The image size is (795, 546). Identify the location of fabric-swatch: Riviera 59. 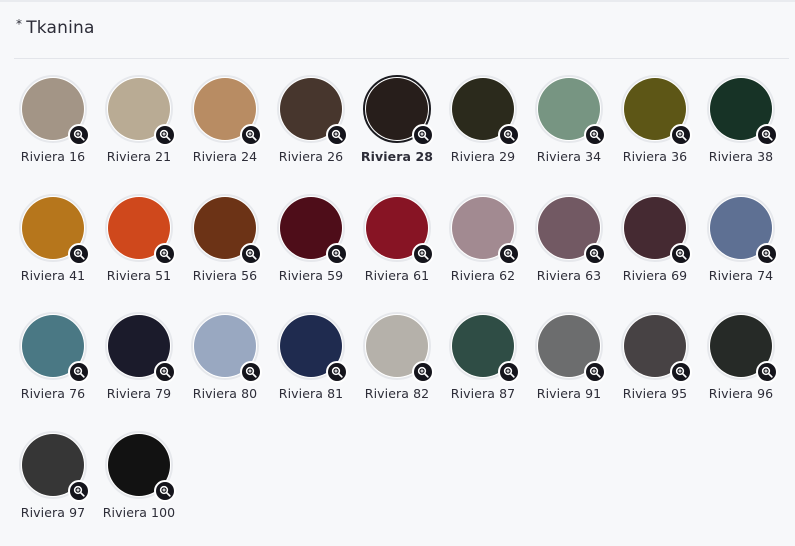
(311, 250).